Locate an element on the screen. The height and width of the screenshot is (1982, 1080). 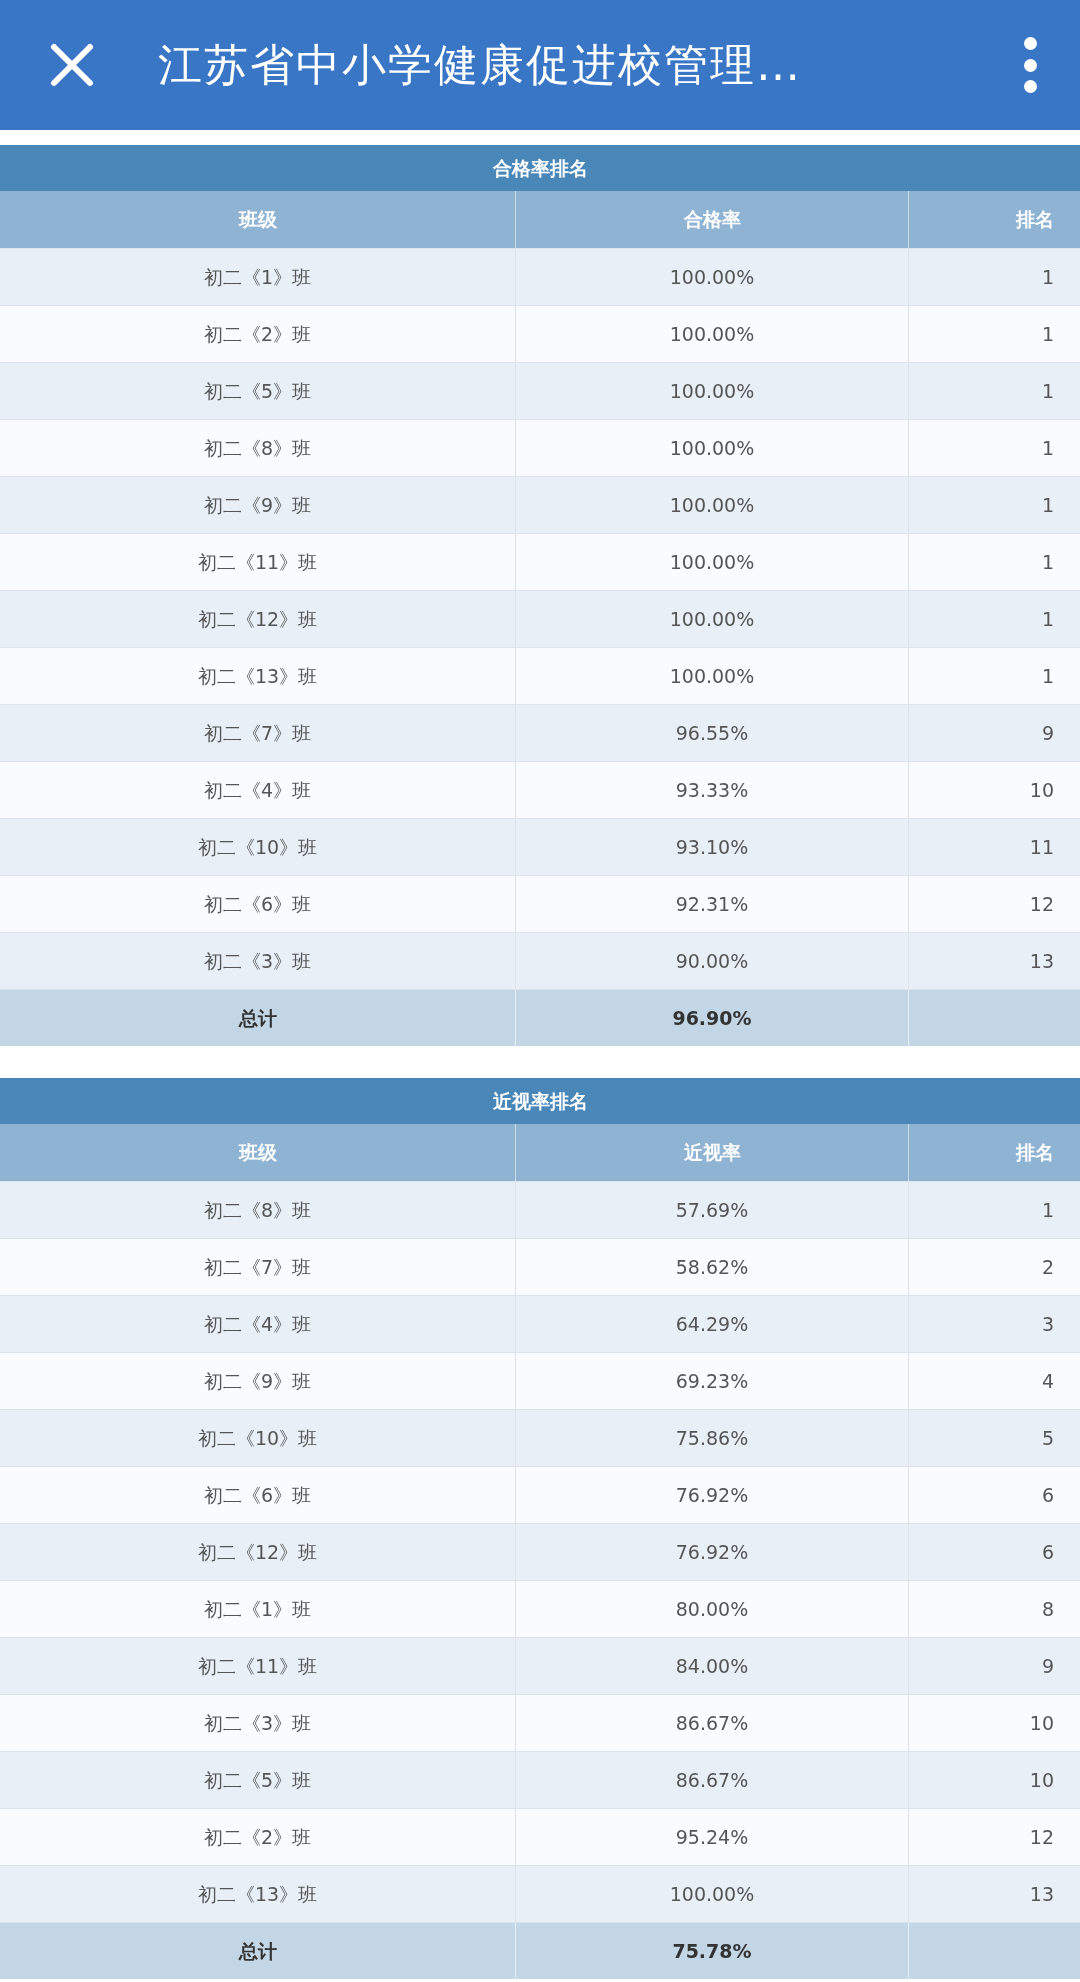
total-cell: 75.78% is located at coordinates (711, 1951).